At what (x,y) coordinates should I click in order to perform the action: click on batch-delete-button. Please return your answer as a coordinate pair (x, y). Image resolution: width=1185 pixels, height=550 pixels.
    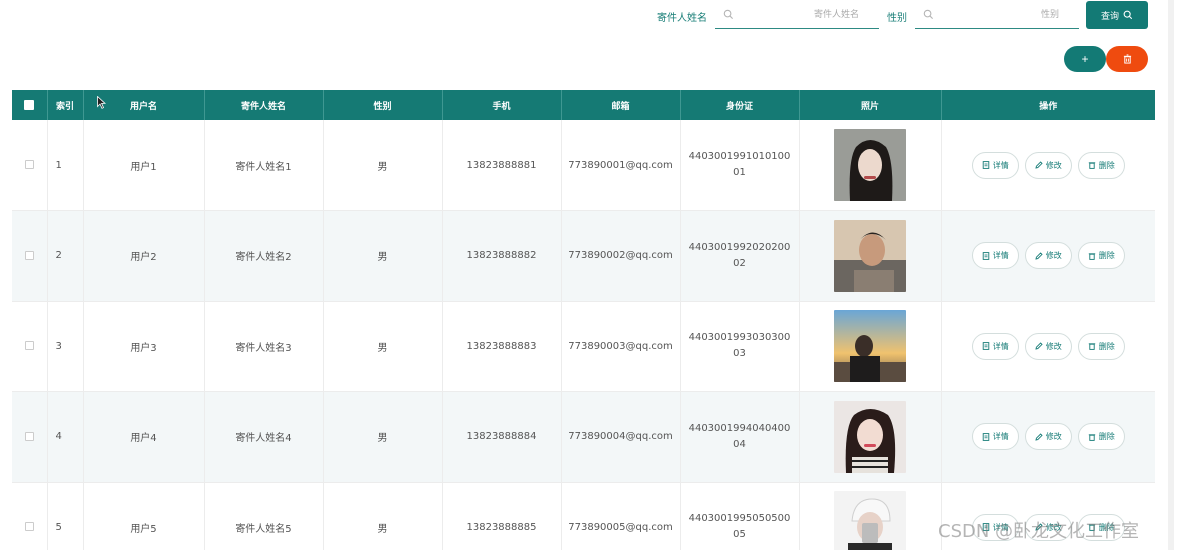
    Looking at the image, I should click on (1127, 59).